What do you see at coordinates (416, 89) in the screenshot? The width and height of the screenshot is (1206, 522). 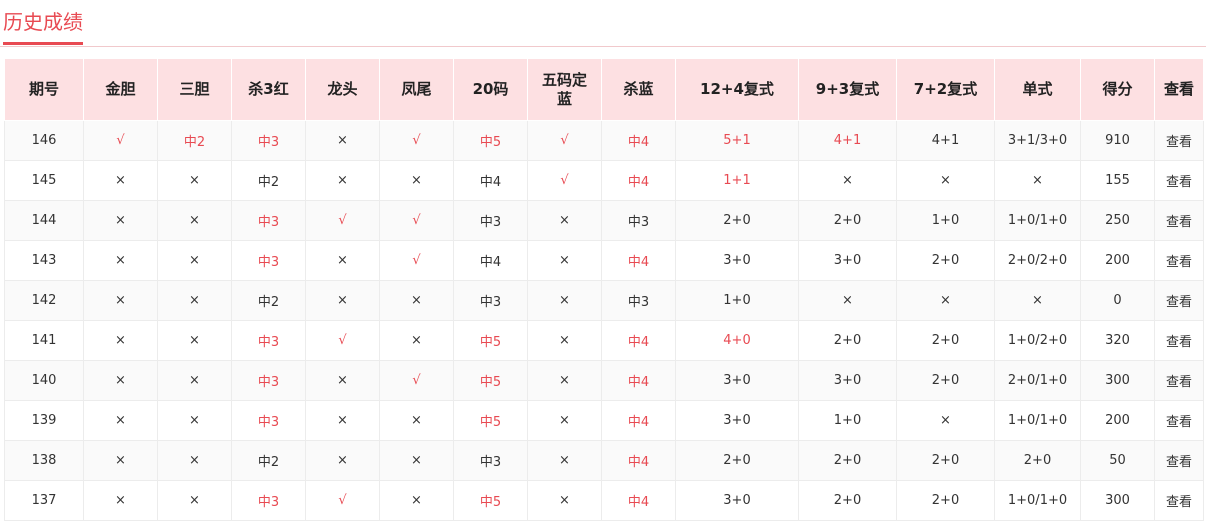 I see `column-header: 凤尾` at bounding box center [416, 89].